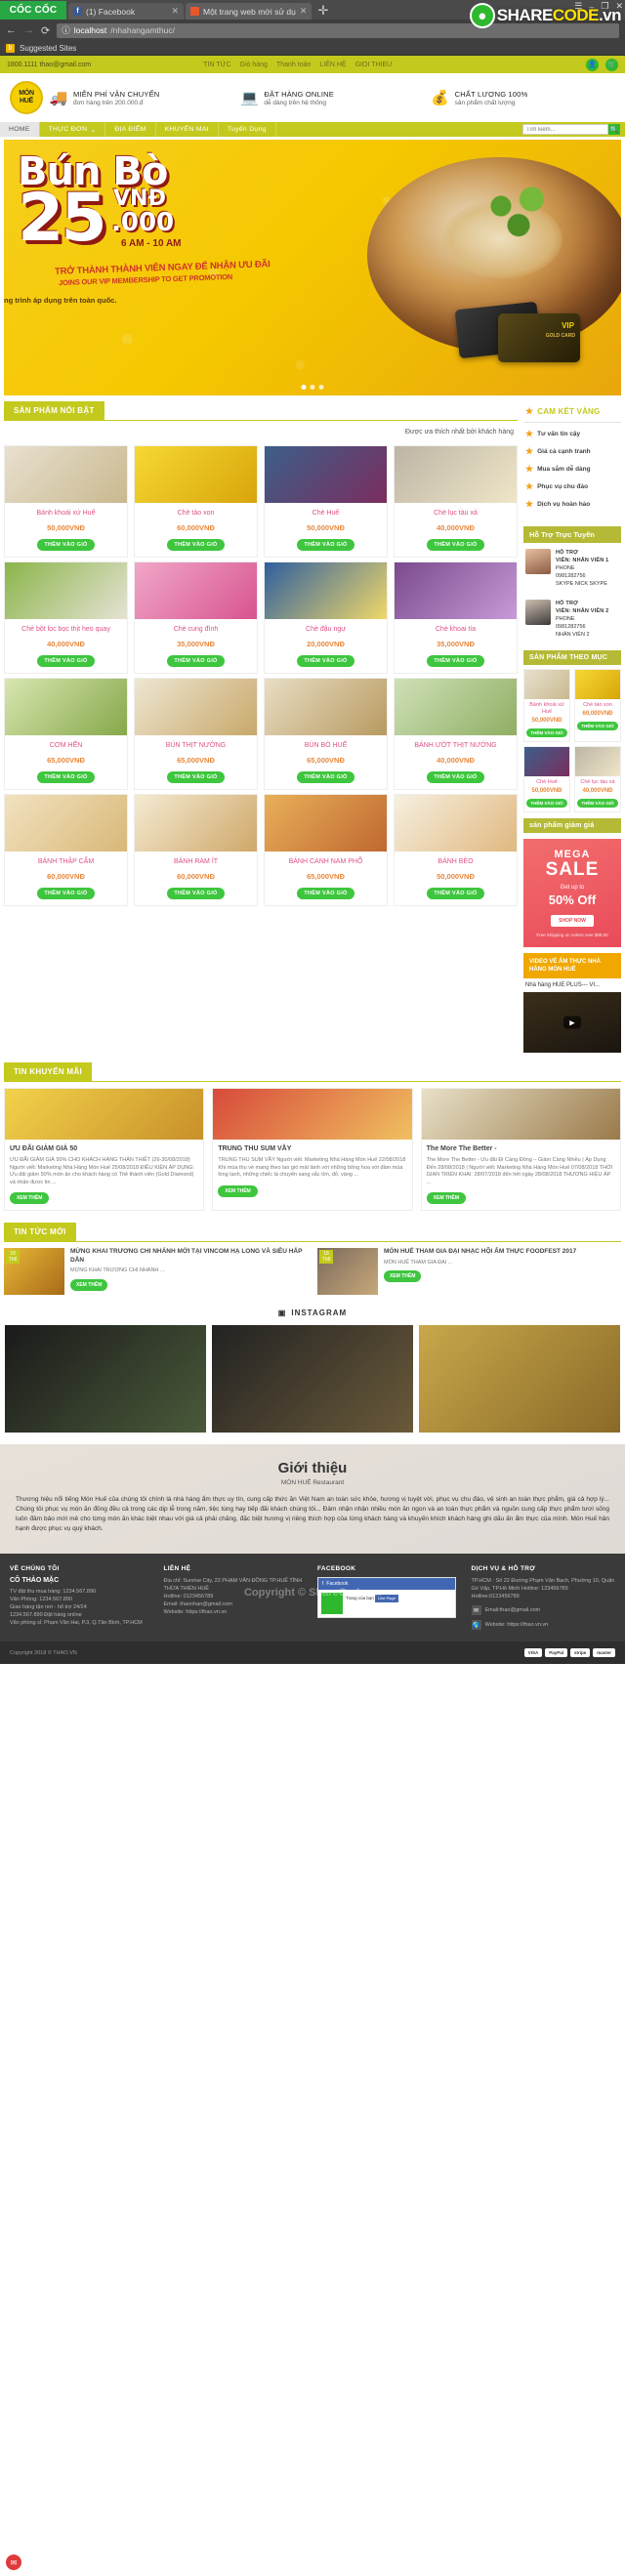 This screenshot has width=625, height=2576. Describe the element at coordinates (326, 617) in the screenshot. I see `product-card: Chè đậu ngự 20,000VNĐ THÊM VÀO GIỎ` at that location.